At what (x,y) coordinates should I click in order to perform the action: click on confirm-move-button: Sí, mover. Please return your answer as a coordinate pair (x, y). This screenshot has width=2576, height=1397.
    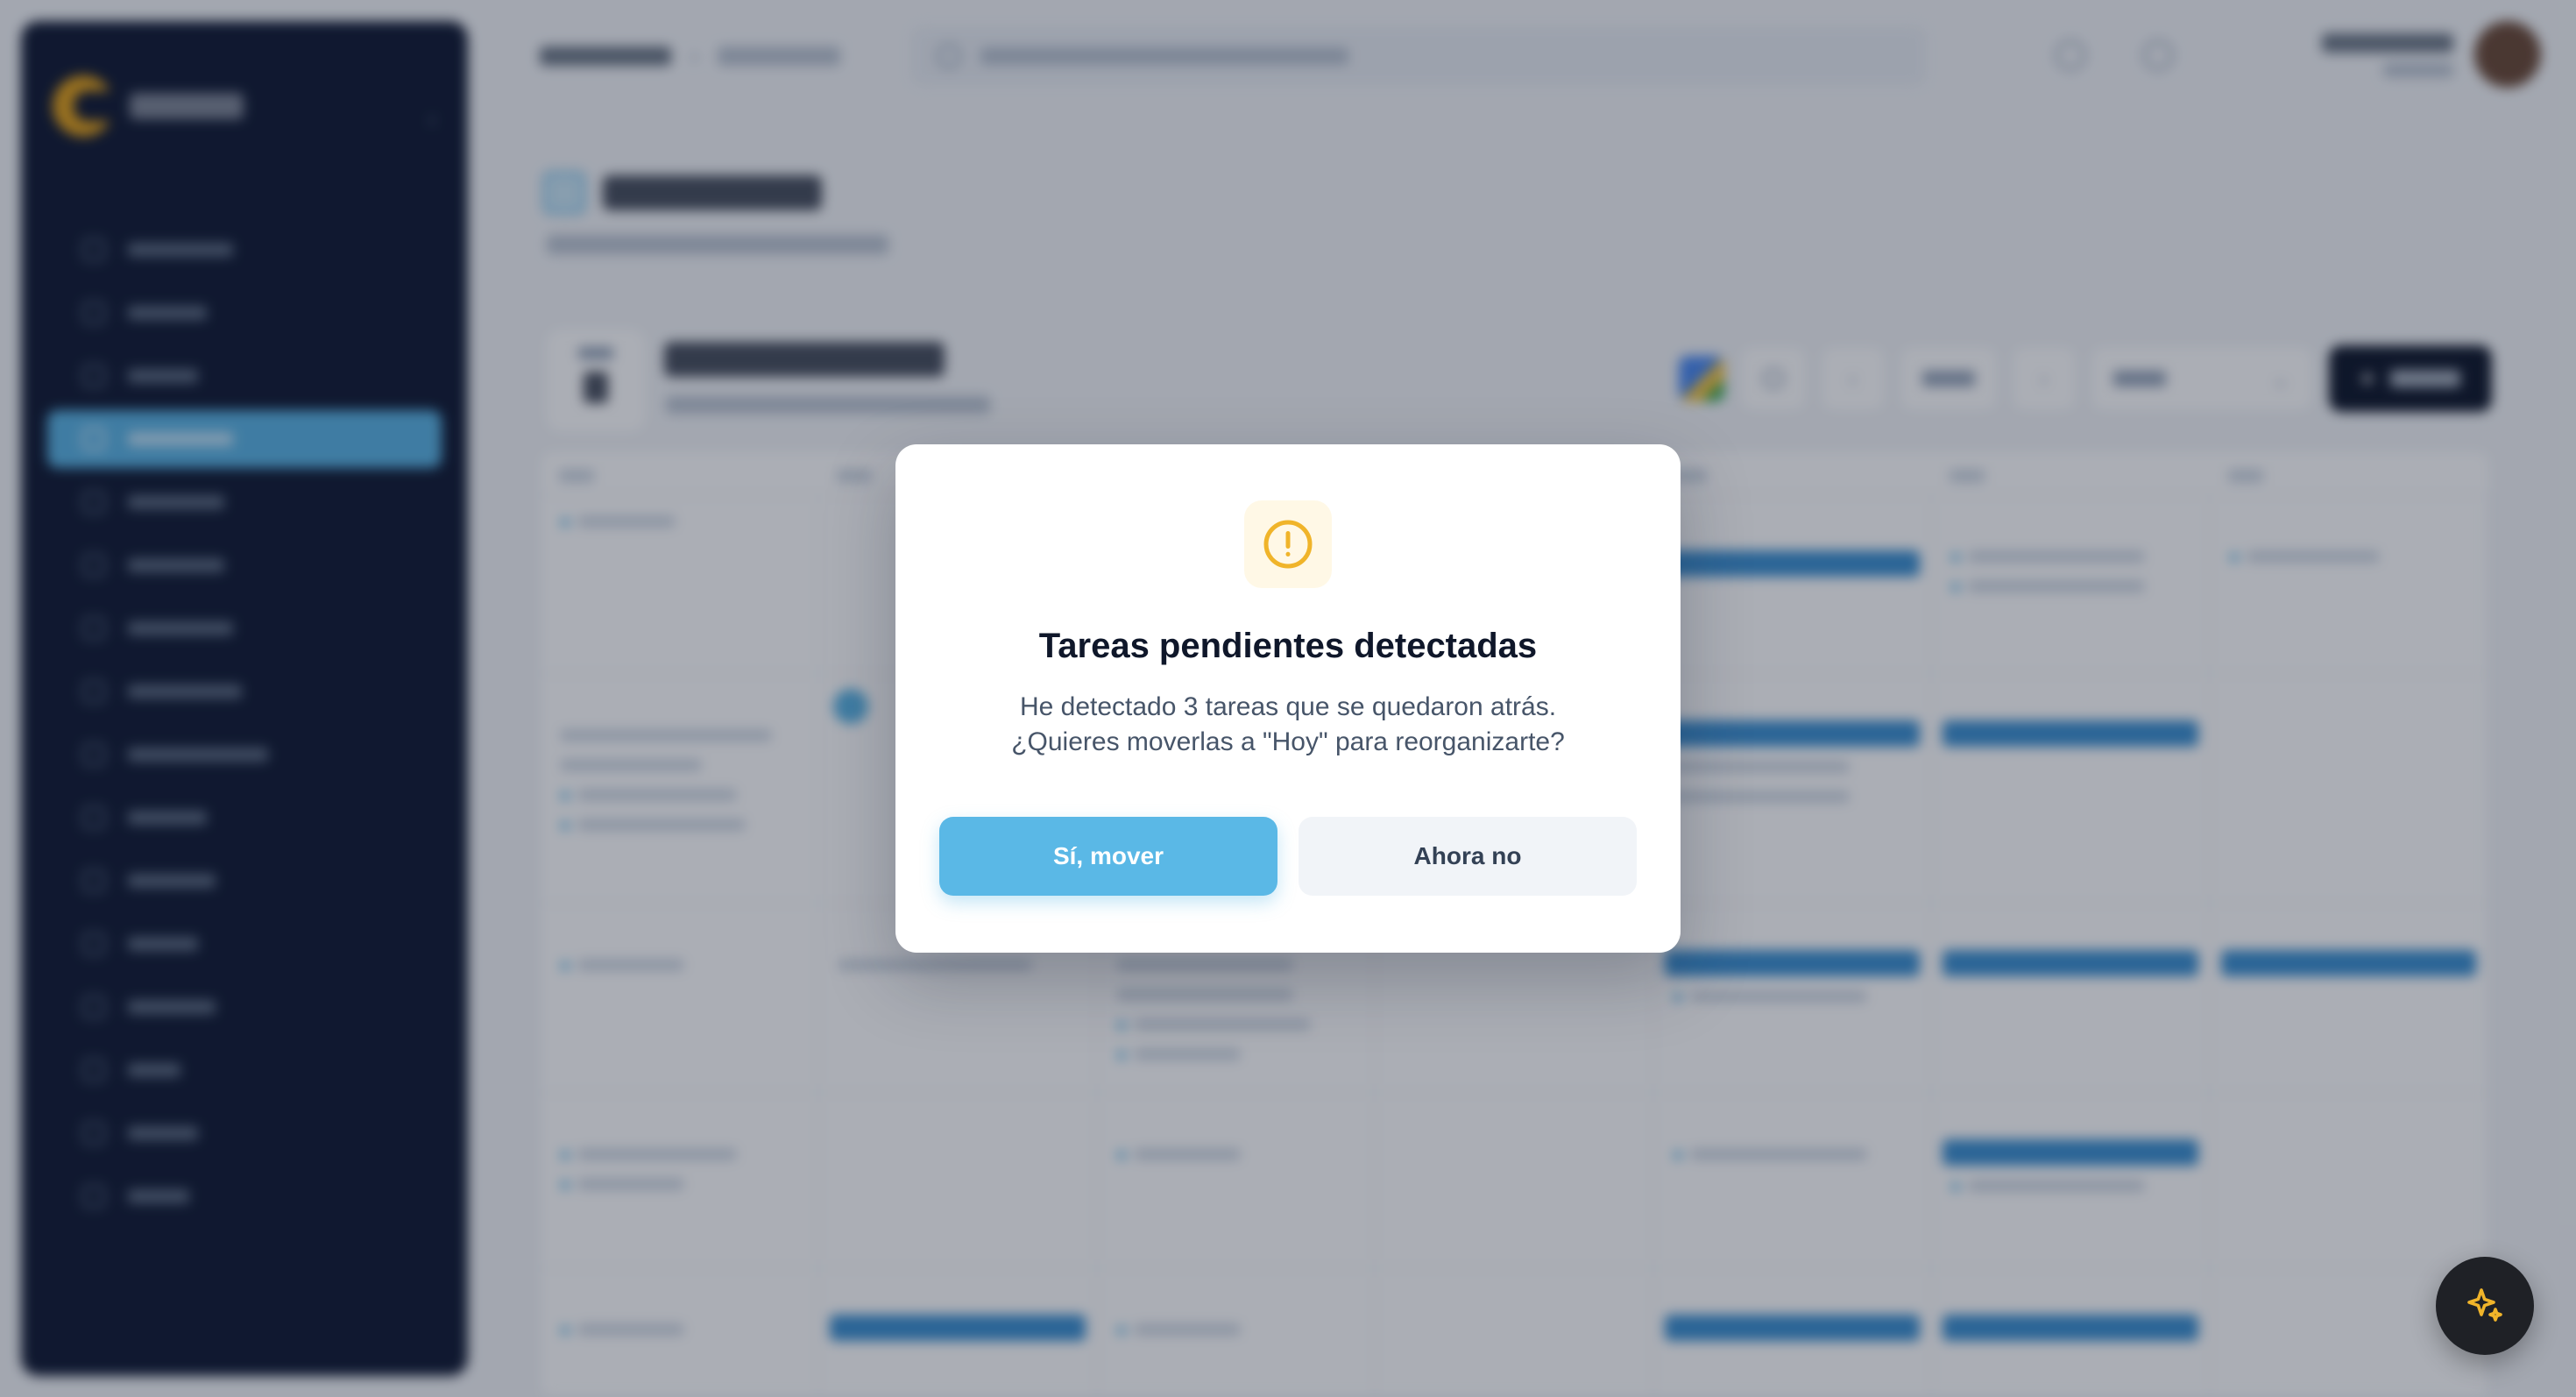
    Looking at the image, I should click on (1108, 856).